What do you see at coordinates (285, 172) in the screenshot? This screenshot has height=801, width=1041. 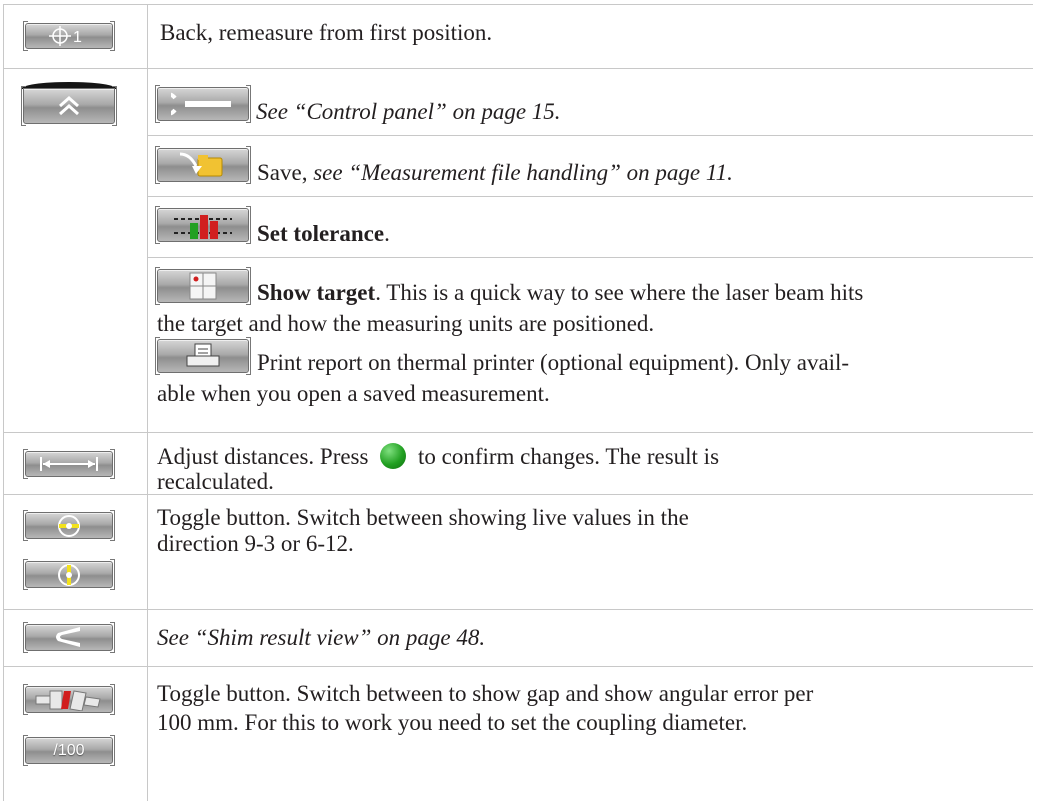 I see `save-label: Save,` at bounding box center [285, 172].